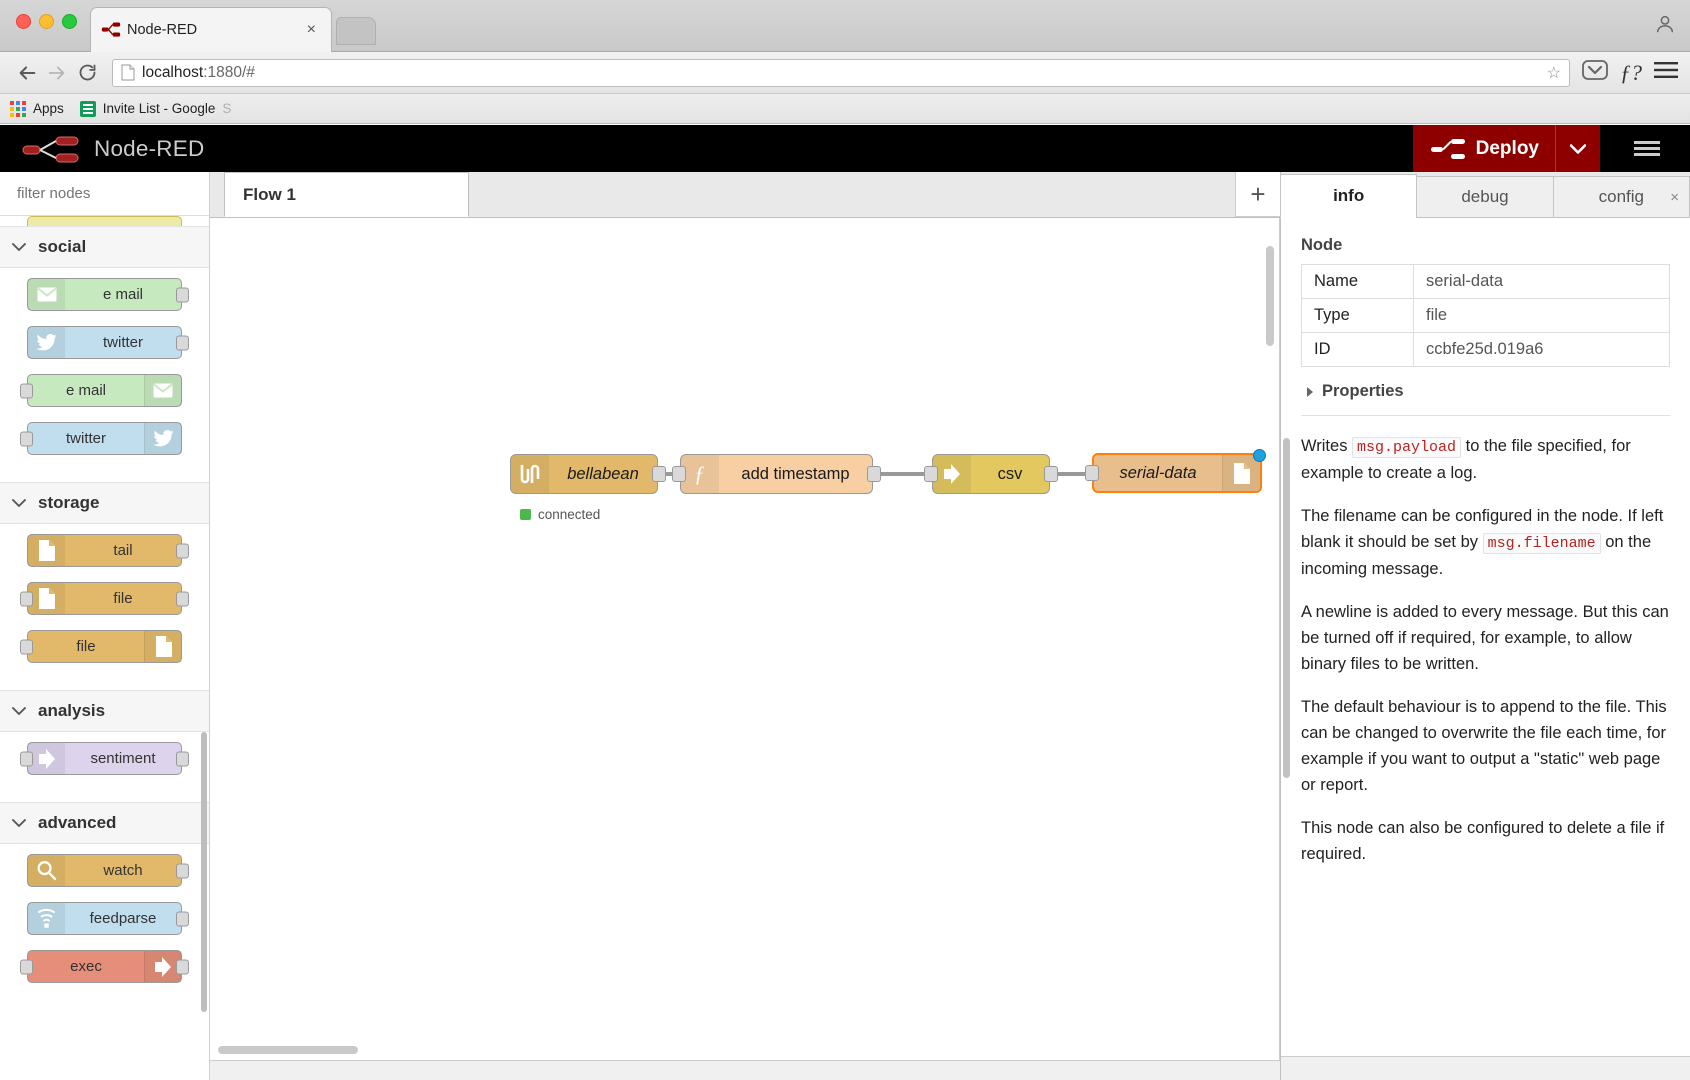  What do you see at coordinates (991, 474) in the screenshot?
I see `flow-node-csv: csv` at bounding box center [991, 474].